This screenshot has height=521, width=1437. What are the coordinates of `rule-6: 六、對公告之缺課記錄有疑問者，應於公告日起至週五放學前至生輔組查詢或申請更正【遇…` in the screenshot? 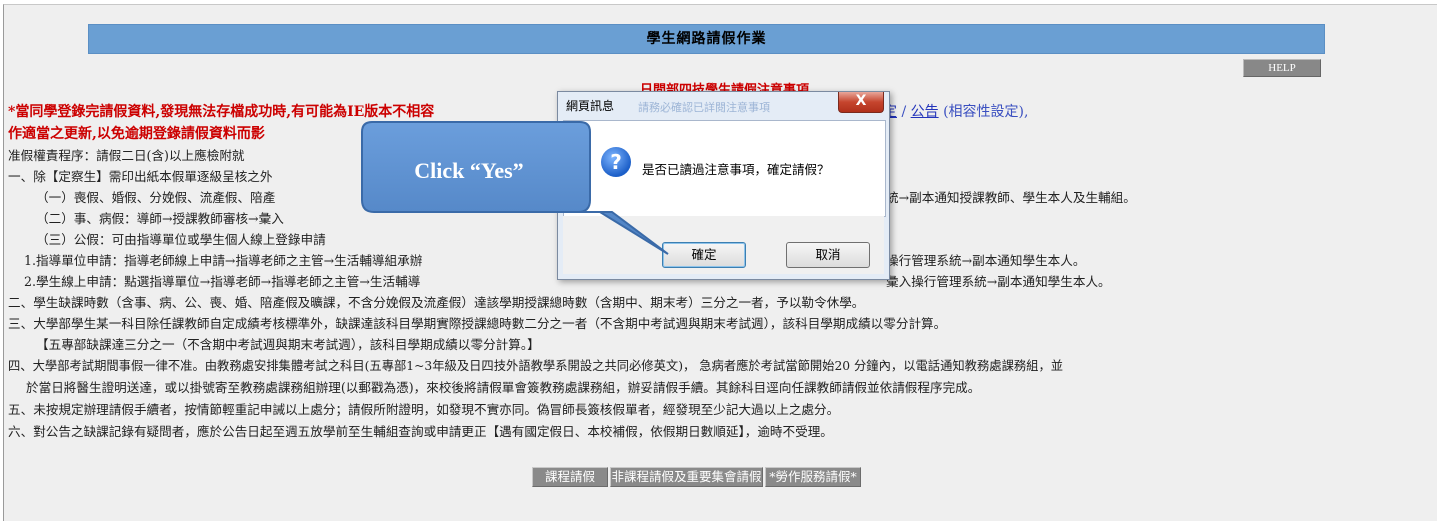 It's located at (420, 431).